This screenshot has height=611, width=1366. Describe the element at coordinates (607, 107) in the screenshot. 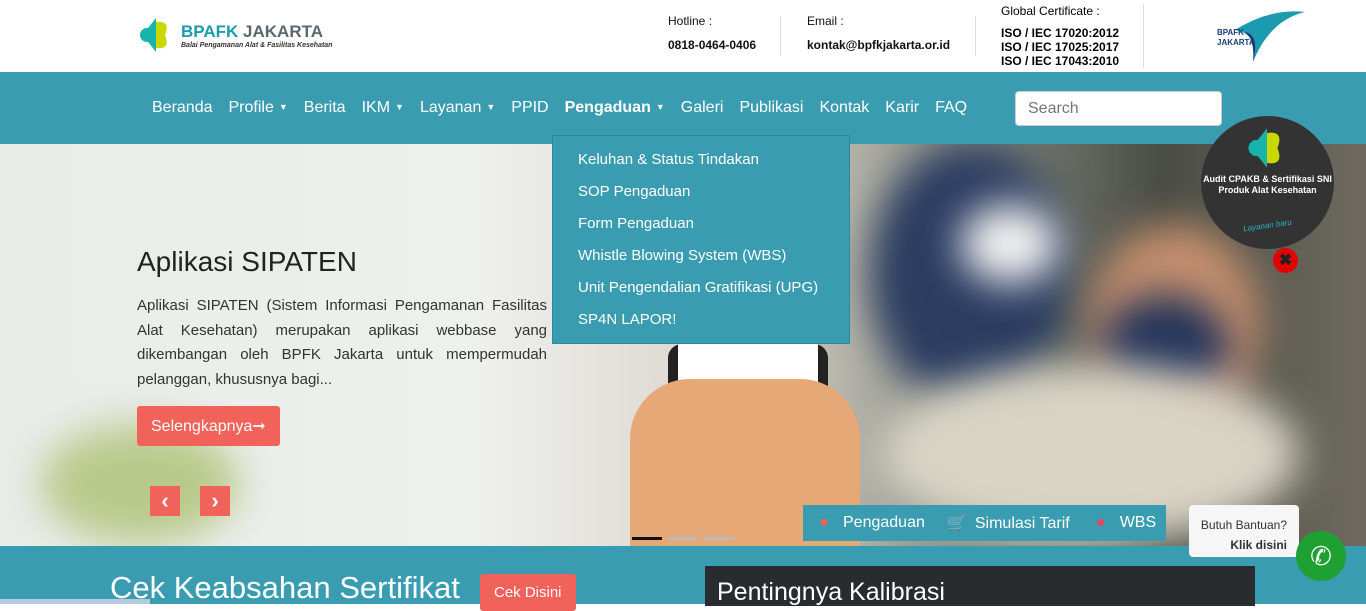

I see `nav-label: Pengaduan` at that location.